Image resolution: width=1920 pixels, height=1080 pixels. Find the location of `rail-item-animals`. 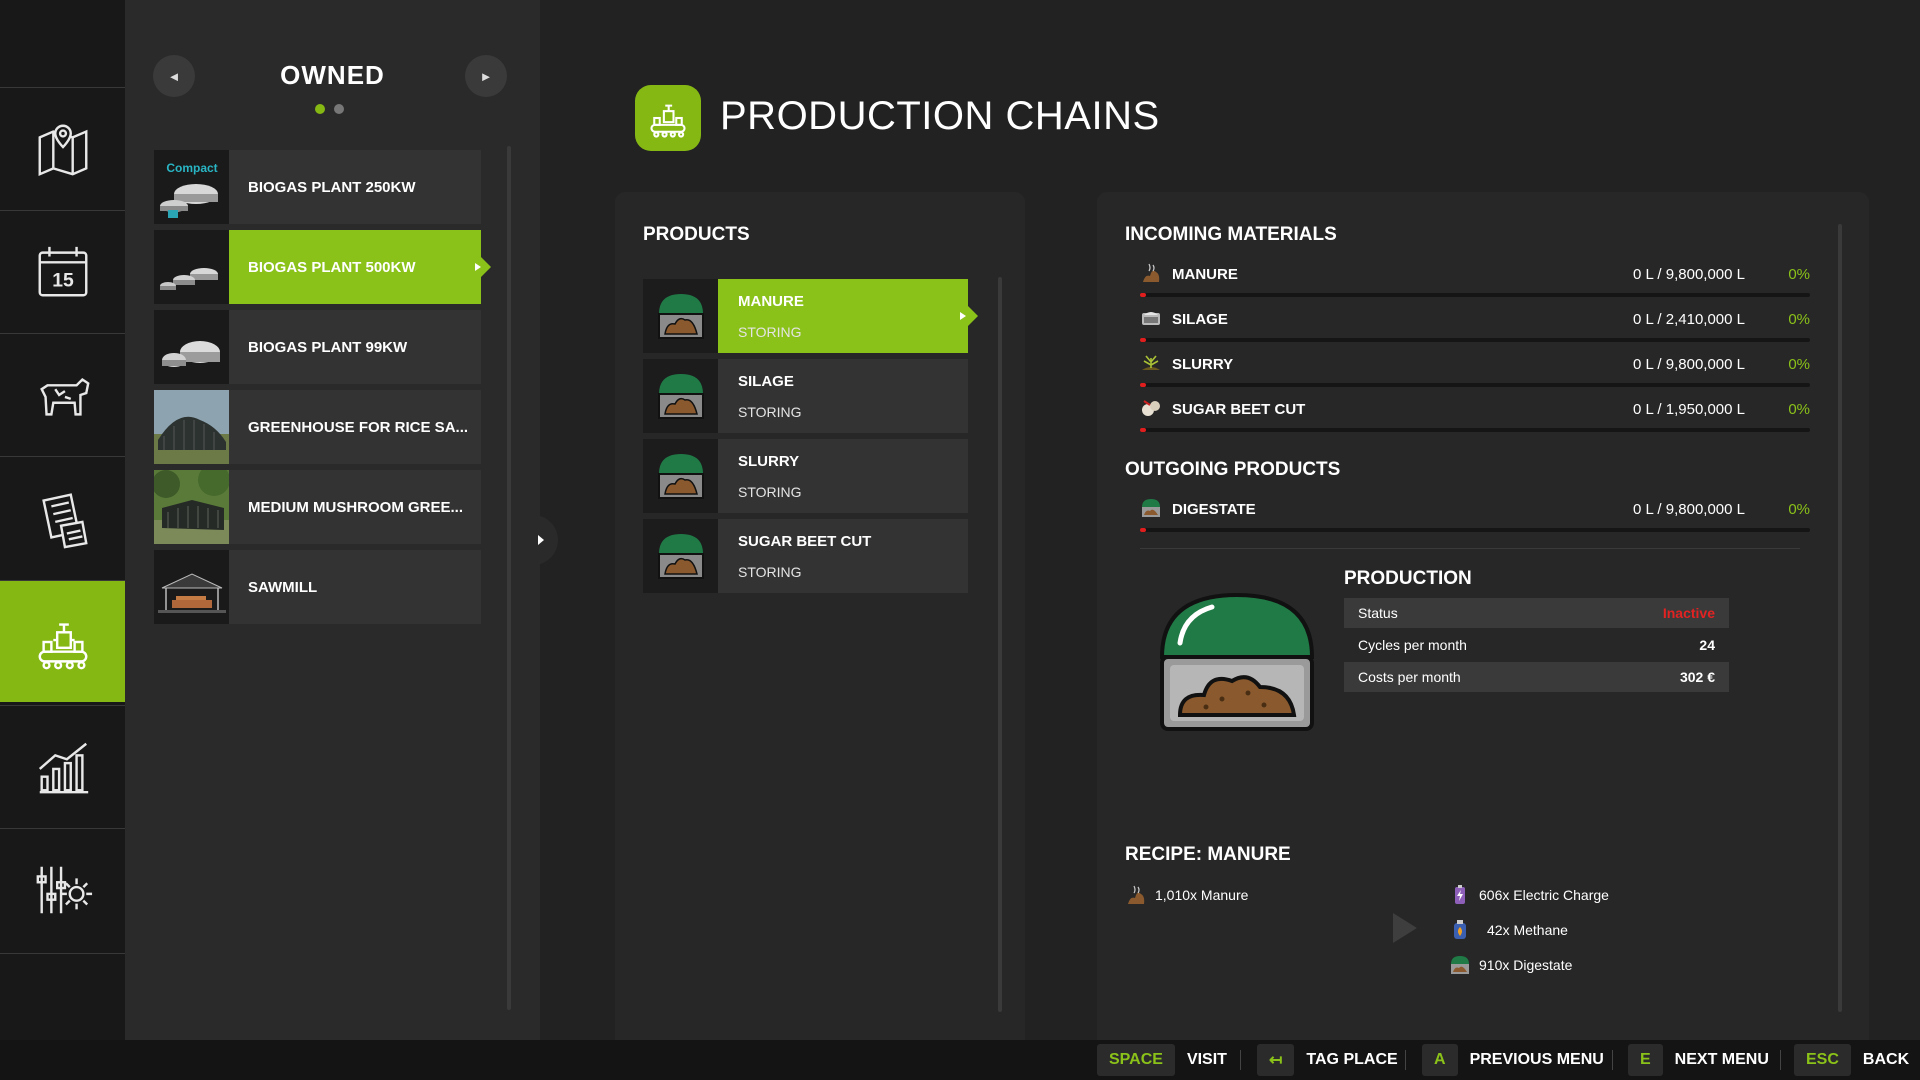

rail-item-animals is located at coordinates (62, 394).